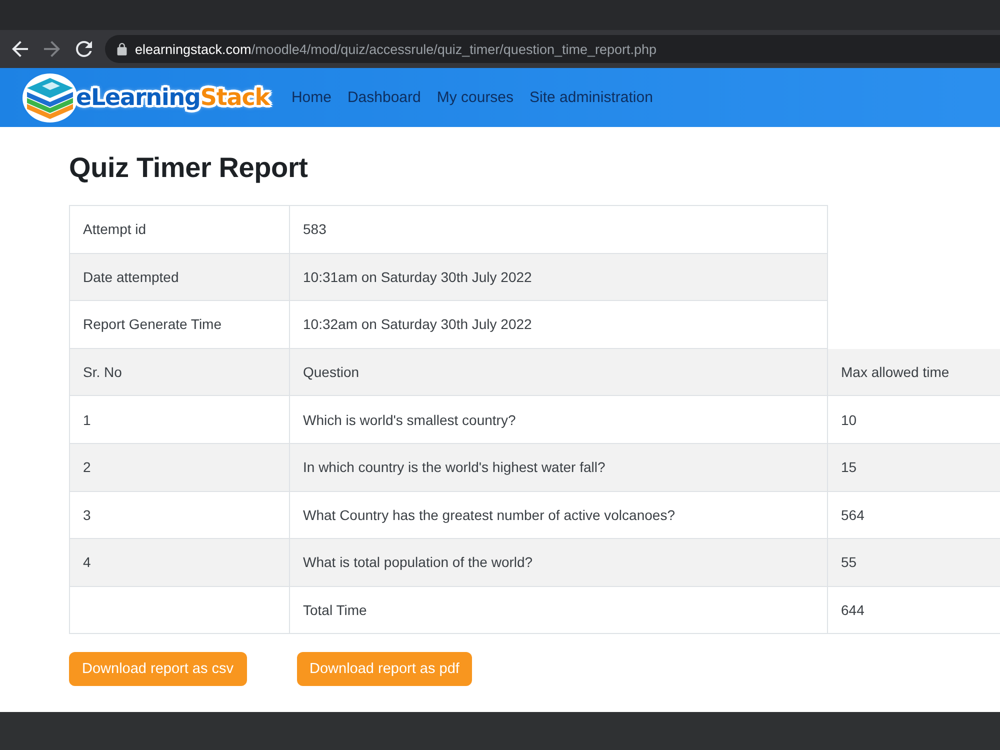 This screenshot has width=1000, height=750. What do you see at coordinates (52, 49) in the screenshot?
I see `forward-arrow-icon` at bounding box center [52, 49].